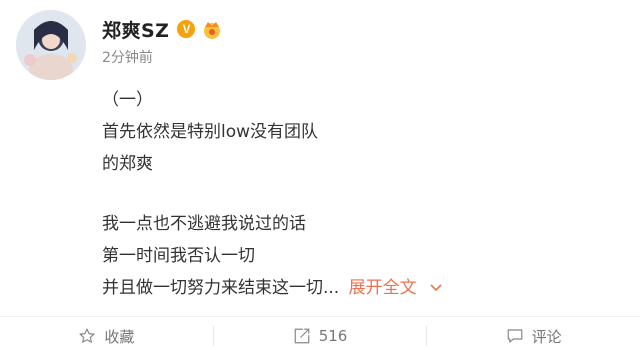 Image resolution: width=640 pixels, height=350 pixels. Describe the element at coordinates (212, 30) in the screenshot. I see `member-crown-icon` at that location.